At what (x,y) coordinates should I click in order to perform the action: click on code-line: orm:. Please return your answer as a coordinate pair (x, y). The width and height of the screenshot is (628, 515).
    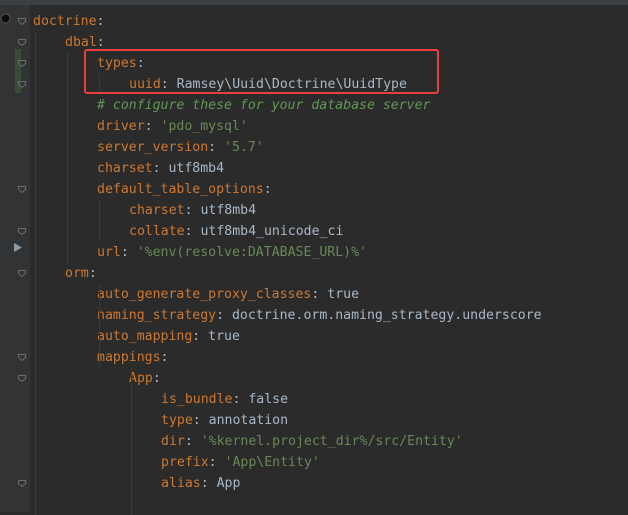
    Looking at the image, I should click on (81, 273).